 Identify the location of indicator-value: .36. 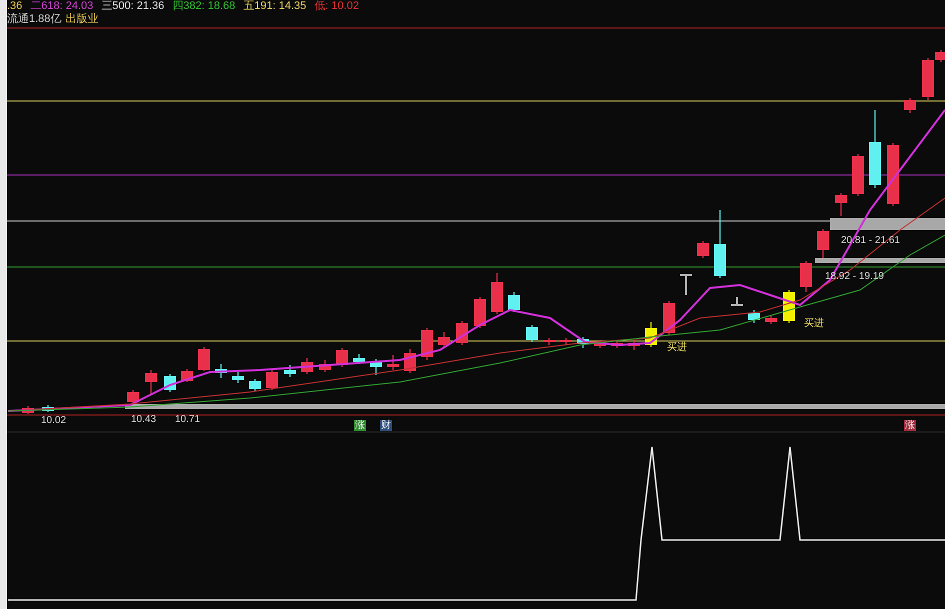
(14, 6).